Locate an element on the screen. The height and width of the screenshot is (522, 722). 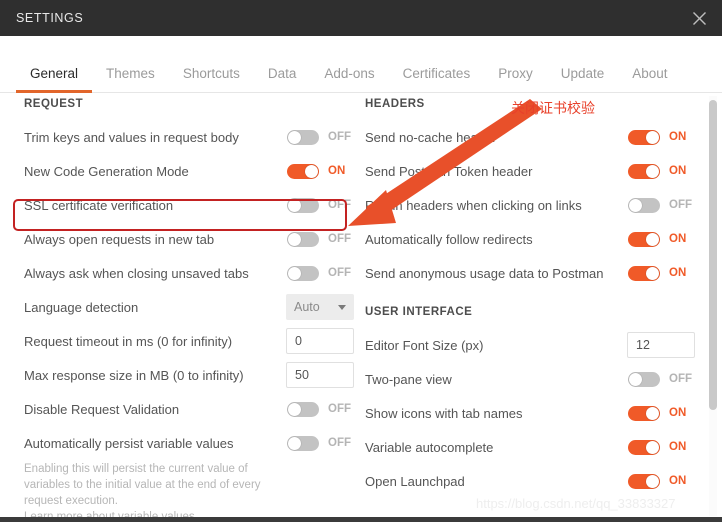
annotation-text: 关闭证书校验 is located at coordinates (553, 109).